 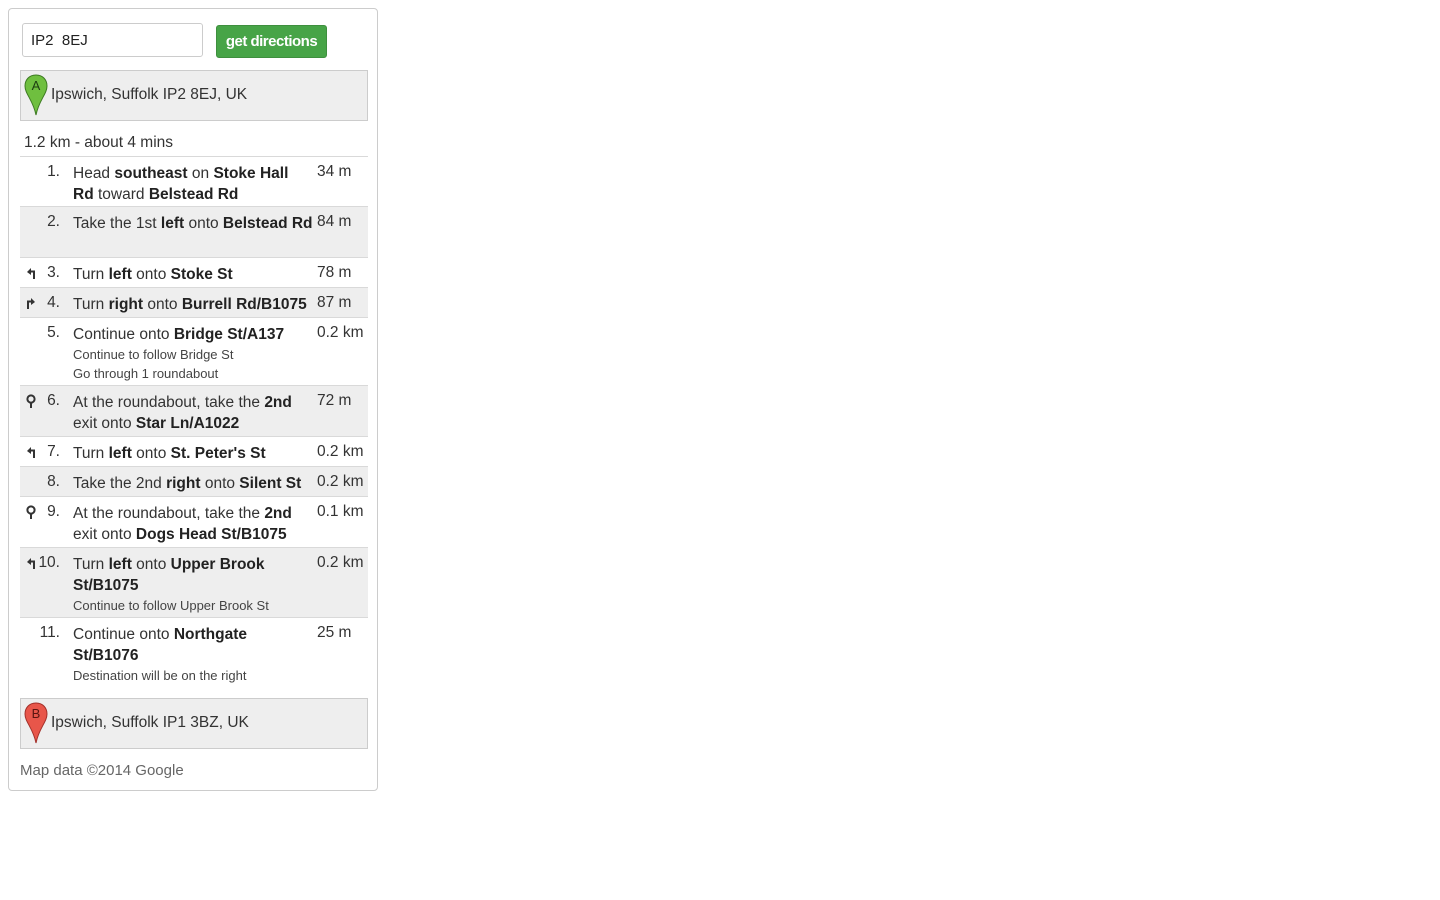 I want to click on step-distance: 0.1 km, so click(x=340, y=511).